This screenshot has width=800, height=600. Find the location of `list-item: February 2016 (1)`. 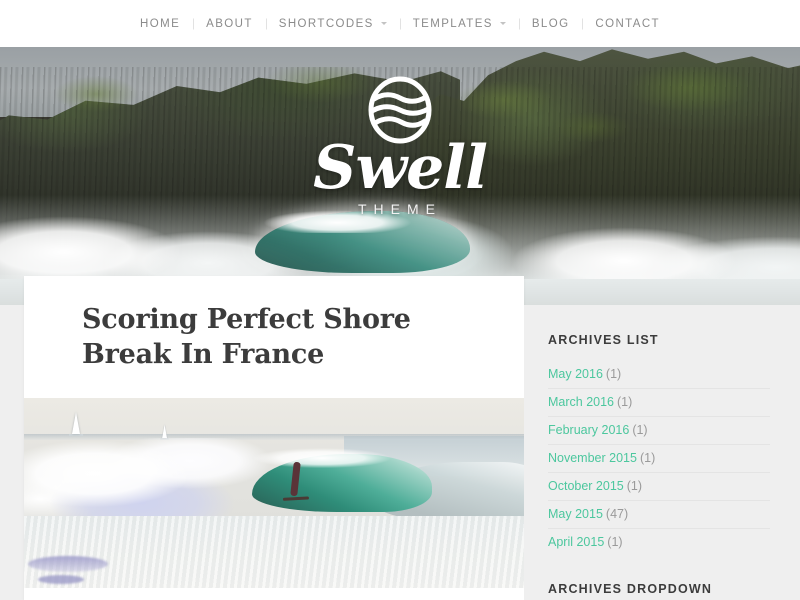

list-item: February 2016 (1) is located at coordinates (659, 431).